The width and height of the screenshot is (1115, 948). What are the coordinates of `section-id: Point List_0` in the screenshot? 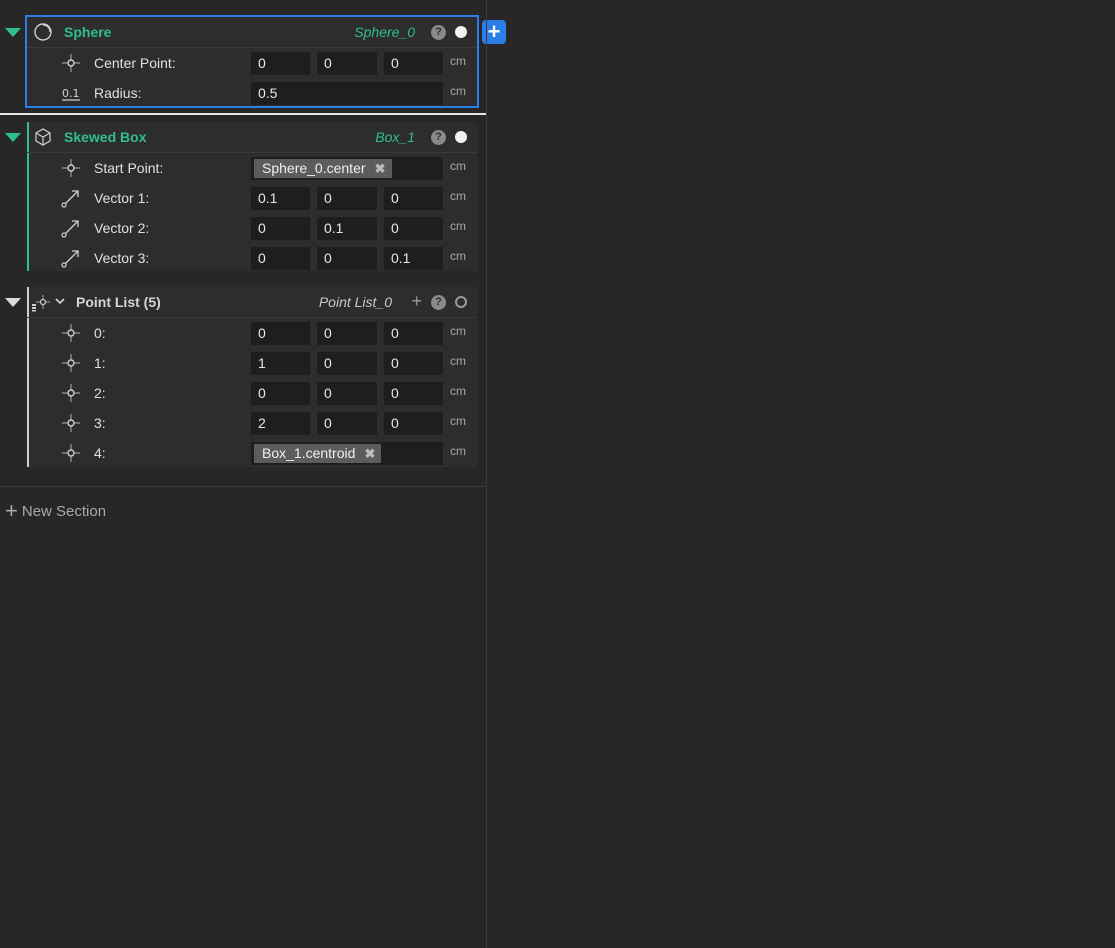 It's located at (355, 302).